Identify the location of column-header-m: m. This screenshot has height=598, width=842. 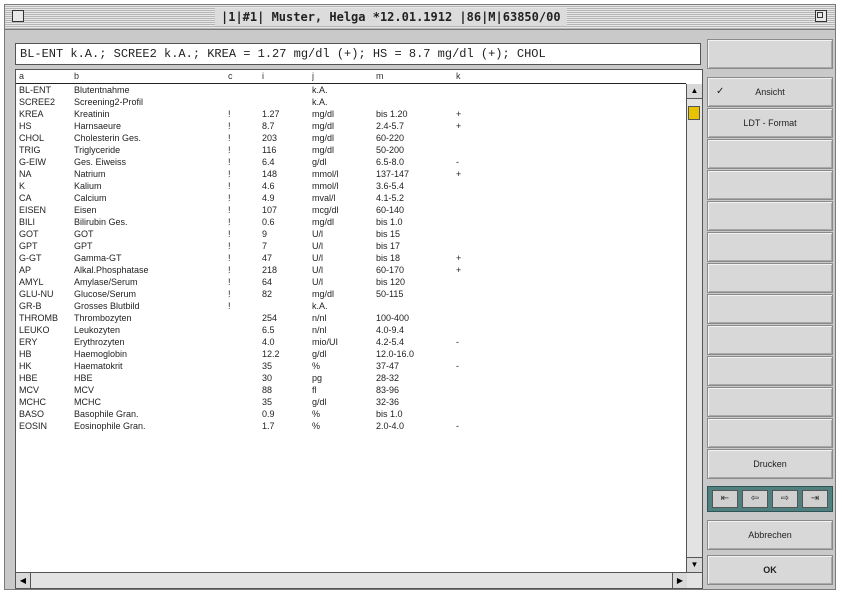
(409, 76).